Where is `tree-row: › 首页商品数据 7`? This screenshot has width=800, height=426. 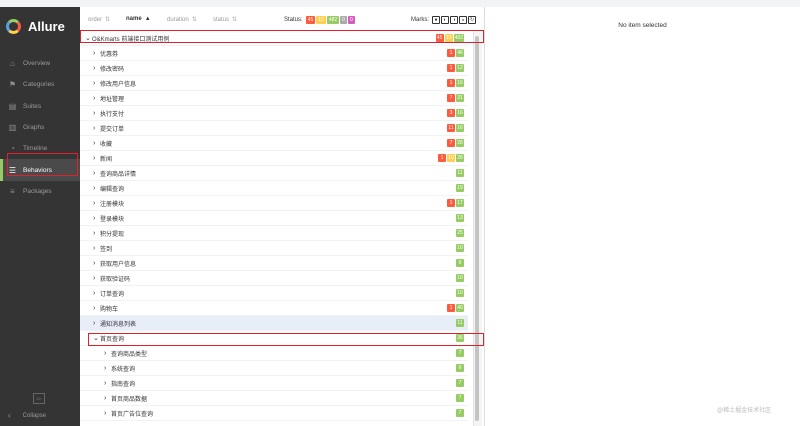
tree-row: › 首页商品数据 7 is located at coordinates (274, 398).